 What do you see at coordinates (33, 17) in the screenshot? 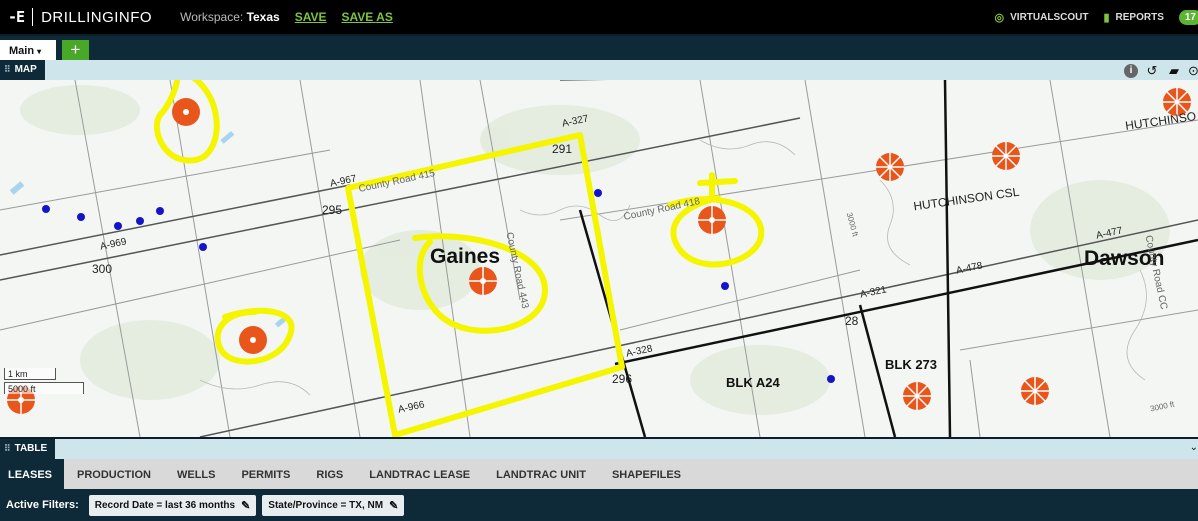
I see `logo-divider` at bounding box center [33, 17].